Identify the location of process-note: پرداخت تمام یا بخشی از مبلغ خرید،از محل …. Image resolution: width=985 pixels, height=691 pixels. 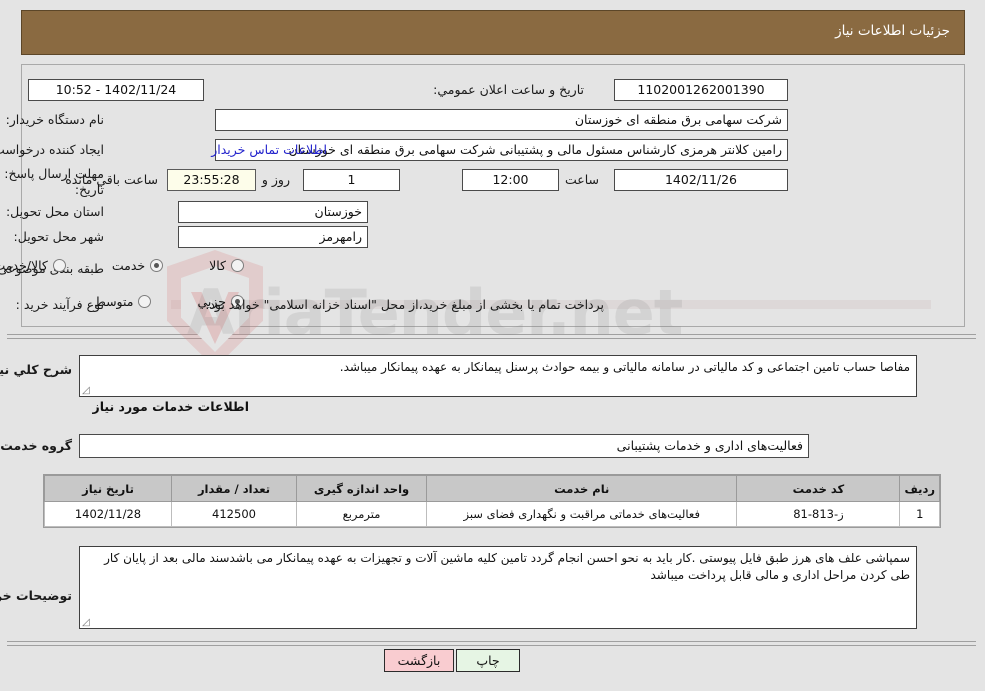
(405, 304).